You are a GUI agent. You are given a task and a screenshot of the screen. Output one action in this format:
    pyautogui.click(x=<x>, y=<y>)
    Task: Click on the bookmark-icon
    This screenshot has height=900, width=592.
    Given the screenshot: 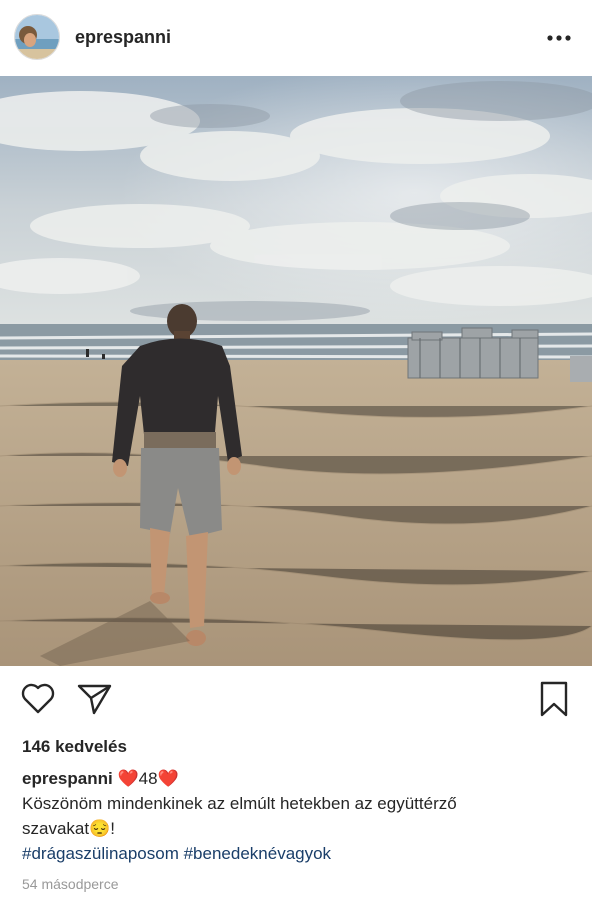 What is the action you would take?
    pyautogui.click(x=554, y=698)
    